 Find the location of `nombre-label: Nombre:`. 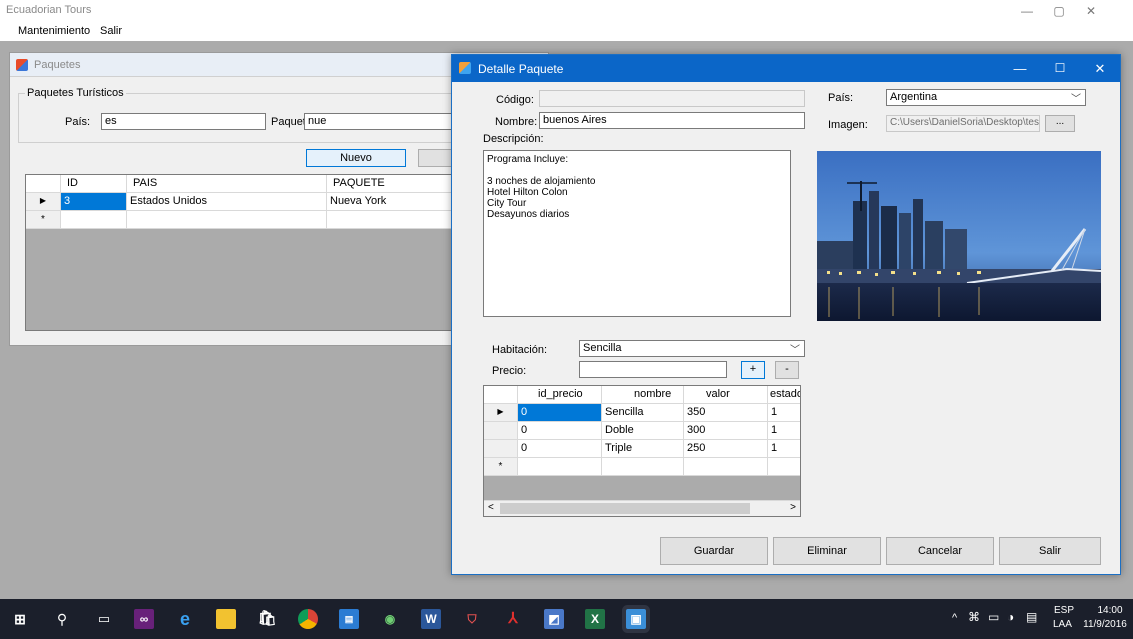

nombre-label: Nombre: is located at coordinates (516, 122).